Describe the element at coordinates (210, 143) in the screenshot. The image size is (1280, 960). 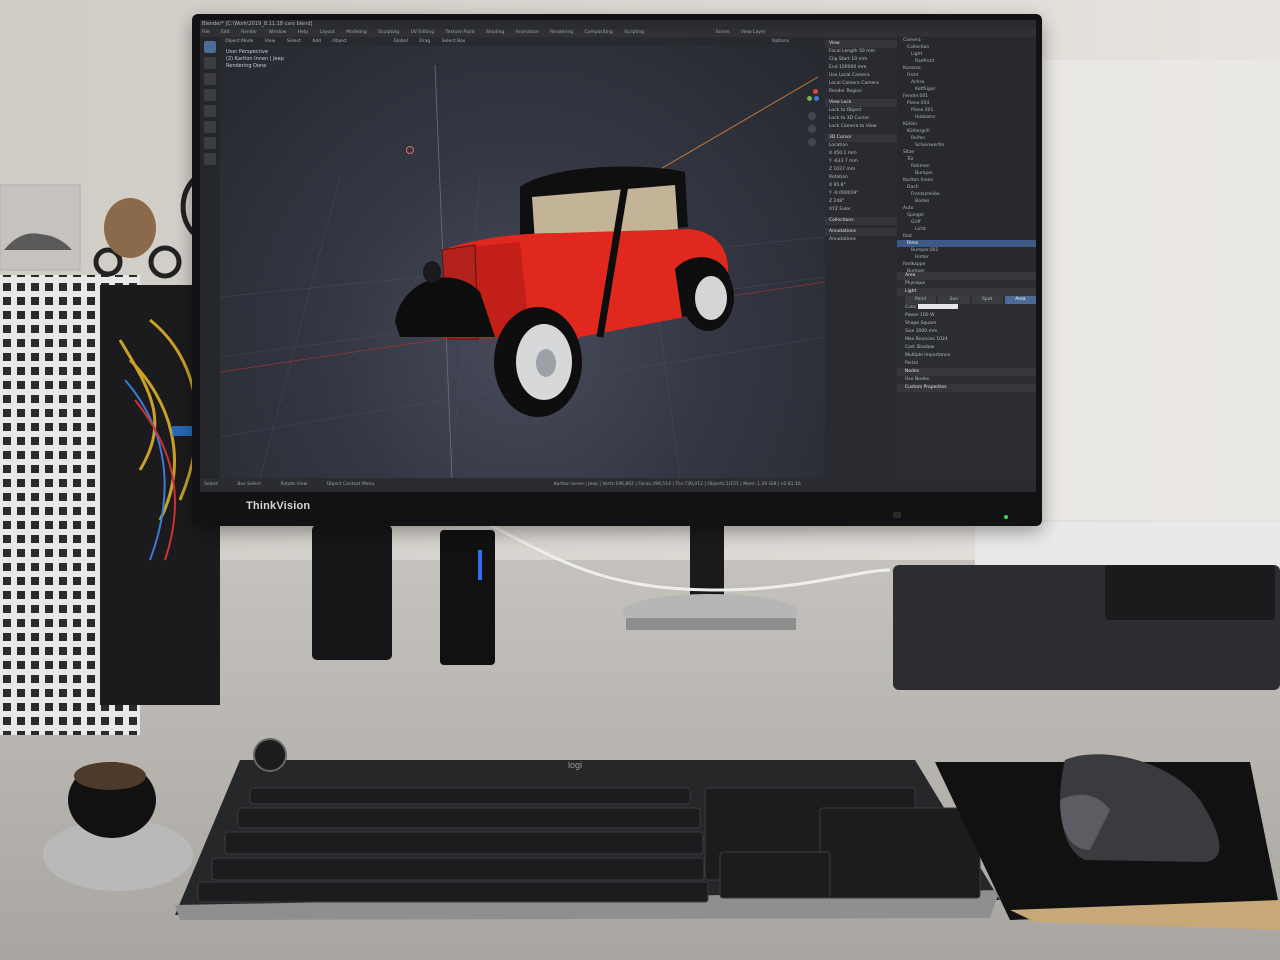
I see `annotate-tool-icon` at that location.